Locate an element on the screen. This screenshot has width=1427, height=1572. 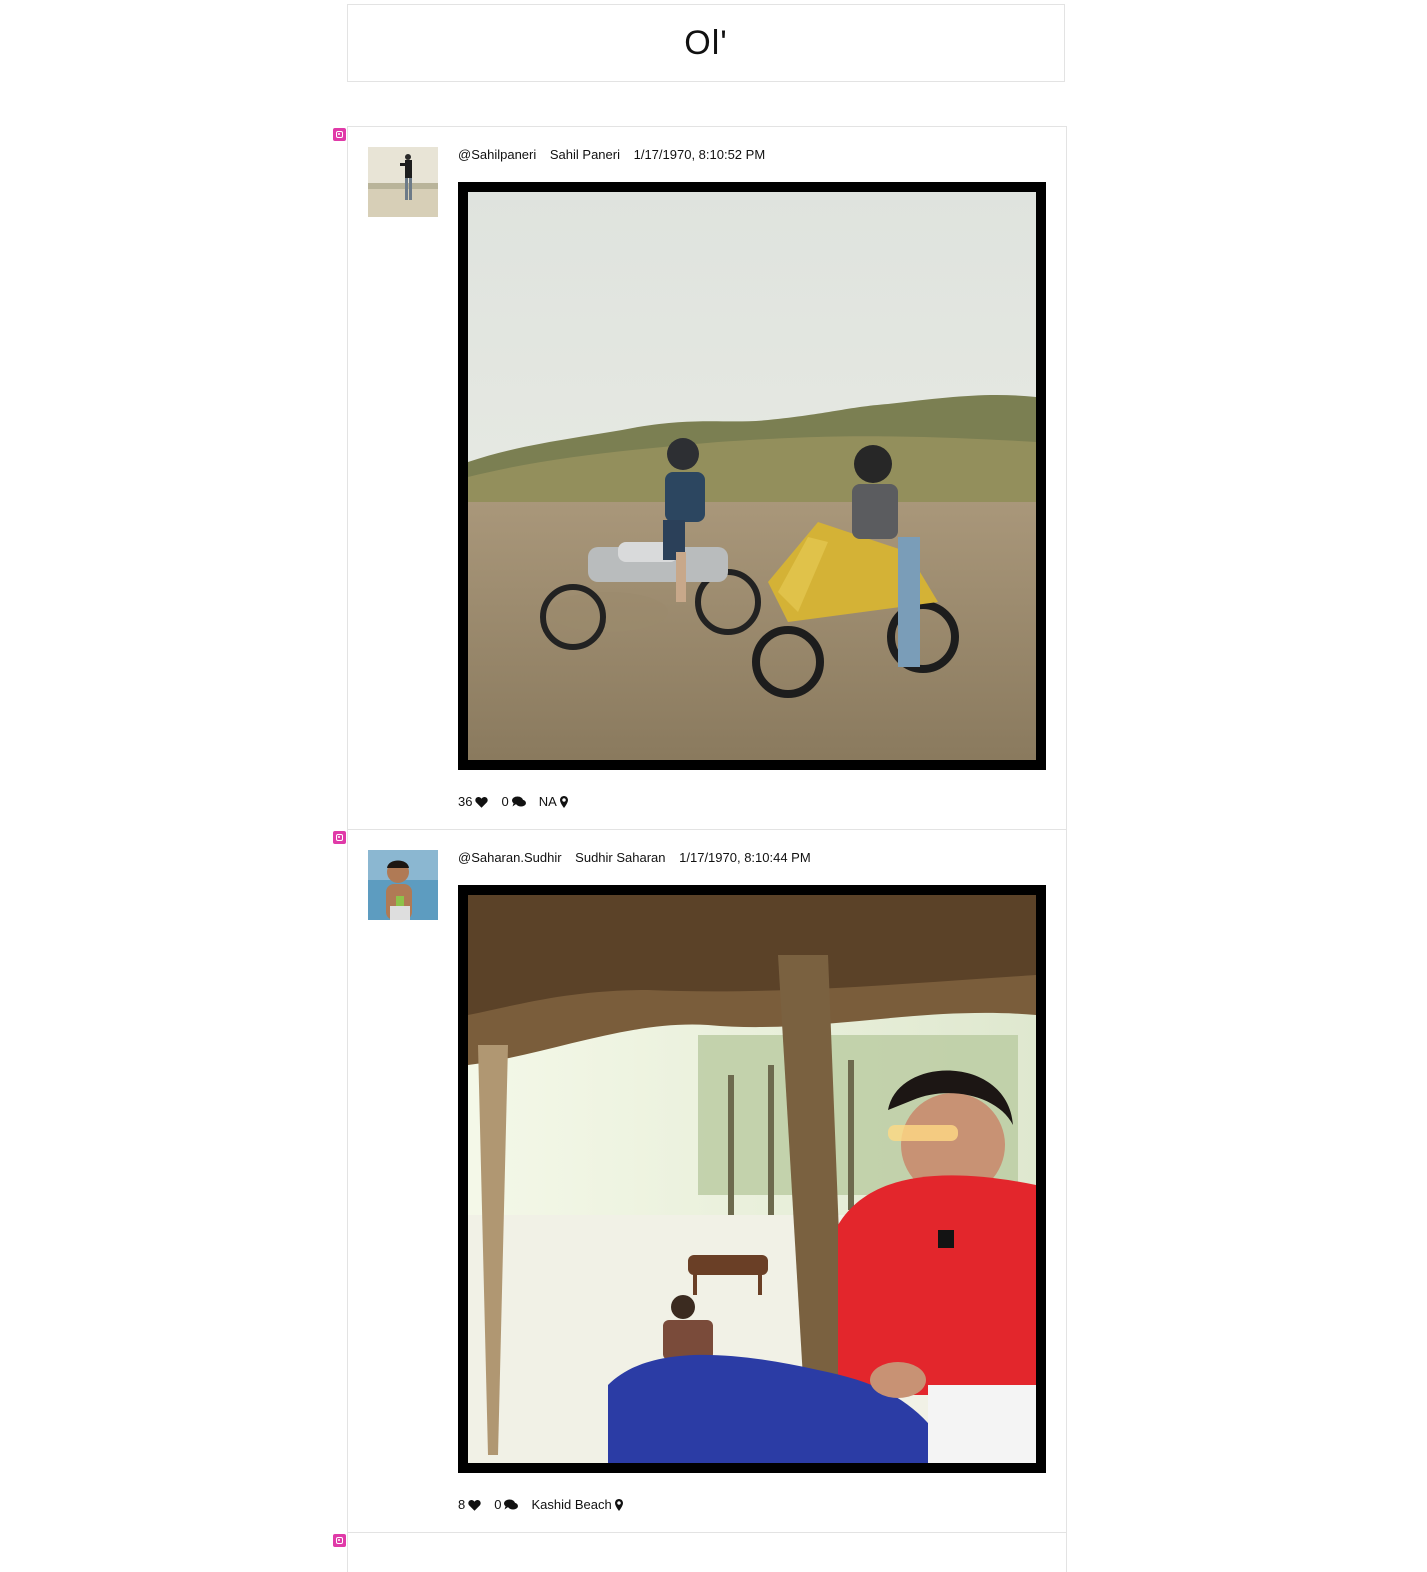
user-name: Sahil Paneri is located at coordinates (585, 154).